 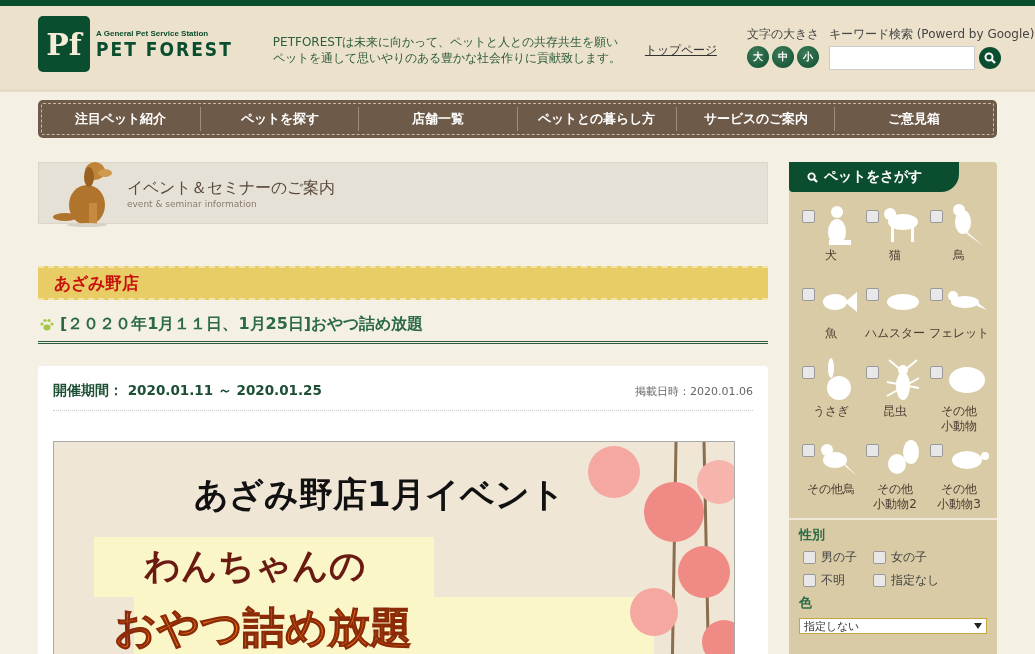 I want to click on font-size-button: 小, so click(x=807, y=57).